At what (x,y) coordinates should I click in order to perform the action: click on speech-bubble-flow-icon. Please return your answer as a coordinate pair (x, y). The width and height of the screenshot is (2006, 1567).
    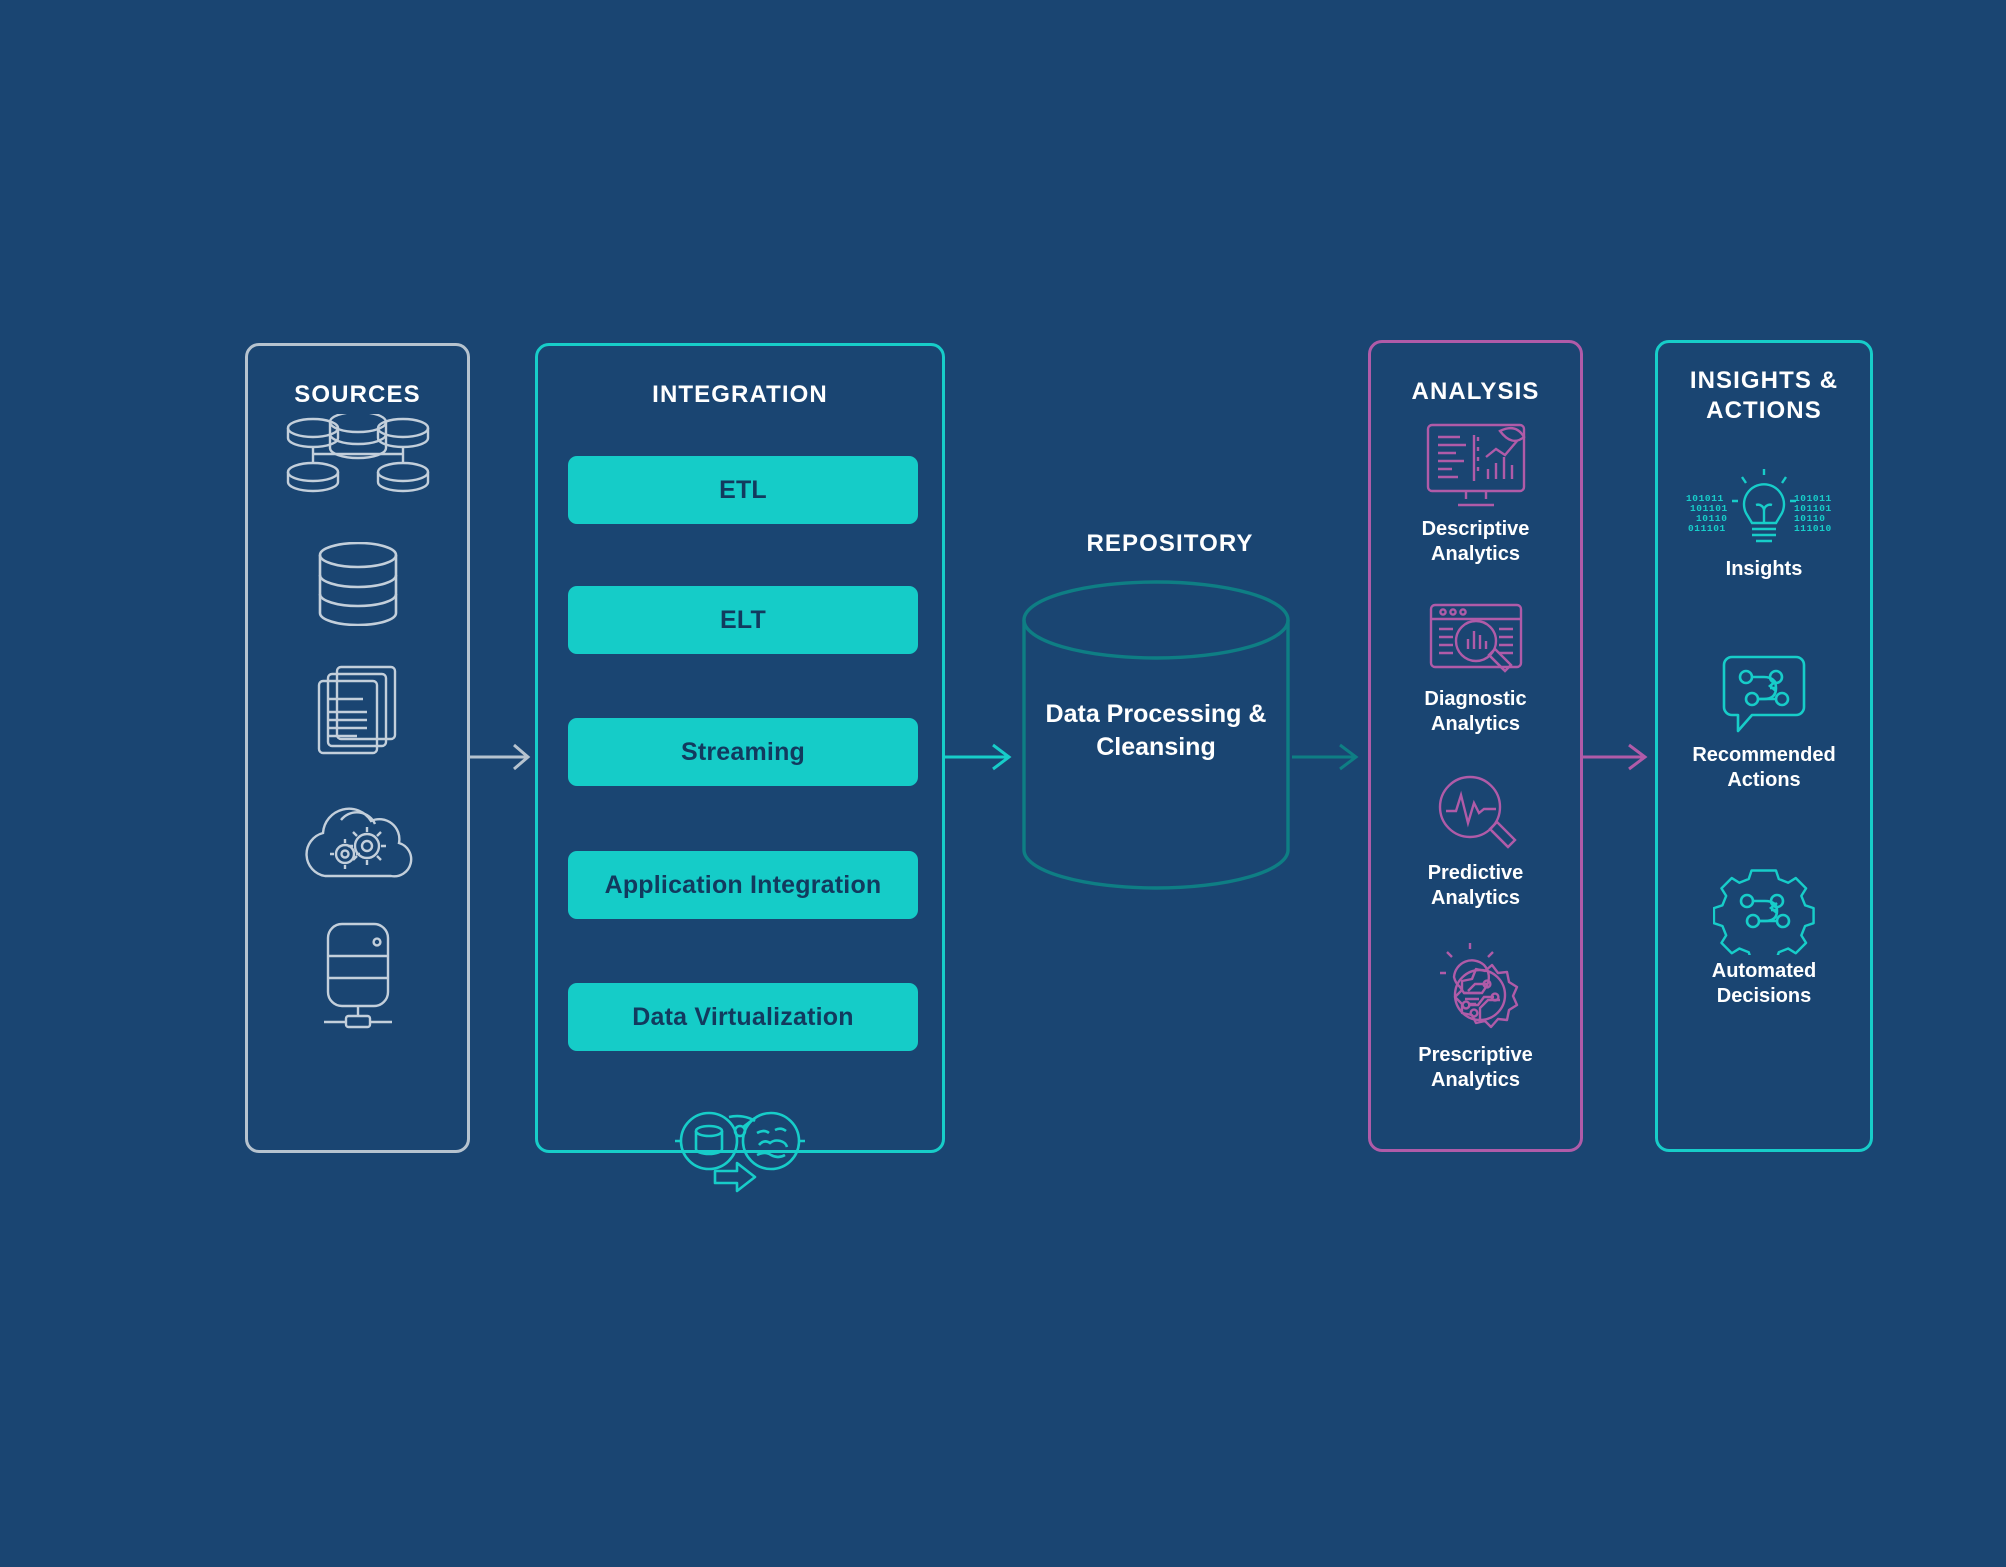
    Looking at the image, I should click on (1764, 694).